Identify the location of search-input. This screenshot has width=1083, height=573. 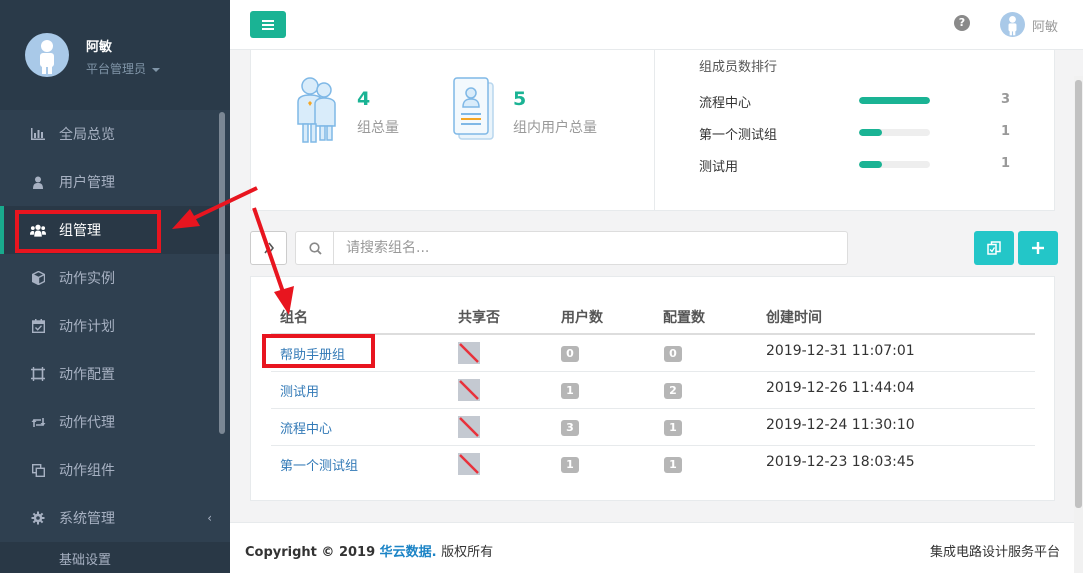
(590, 248).